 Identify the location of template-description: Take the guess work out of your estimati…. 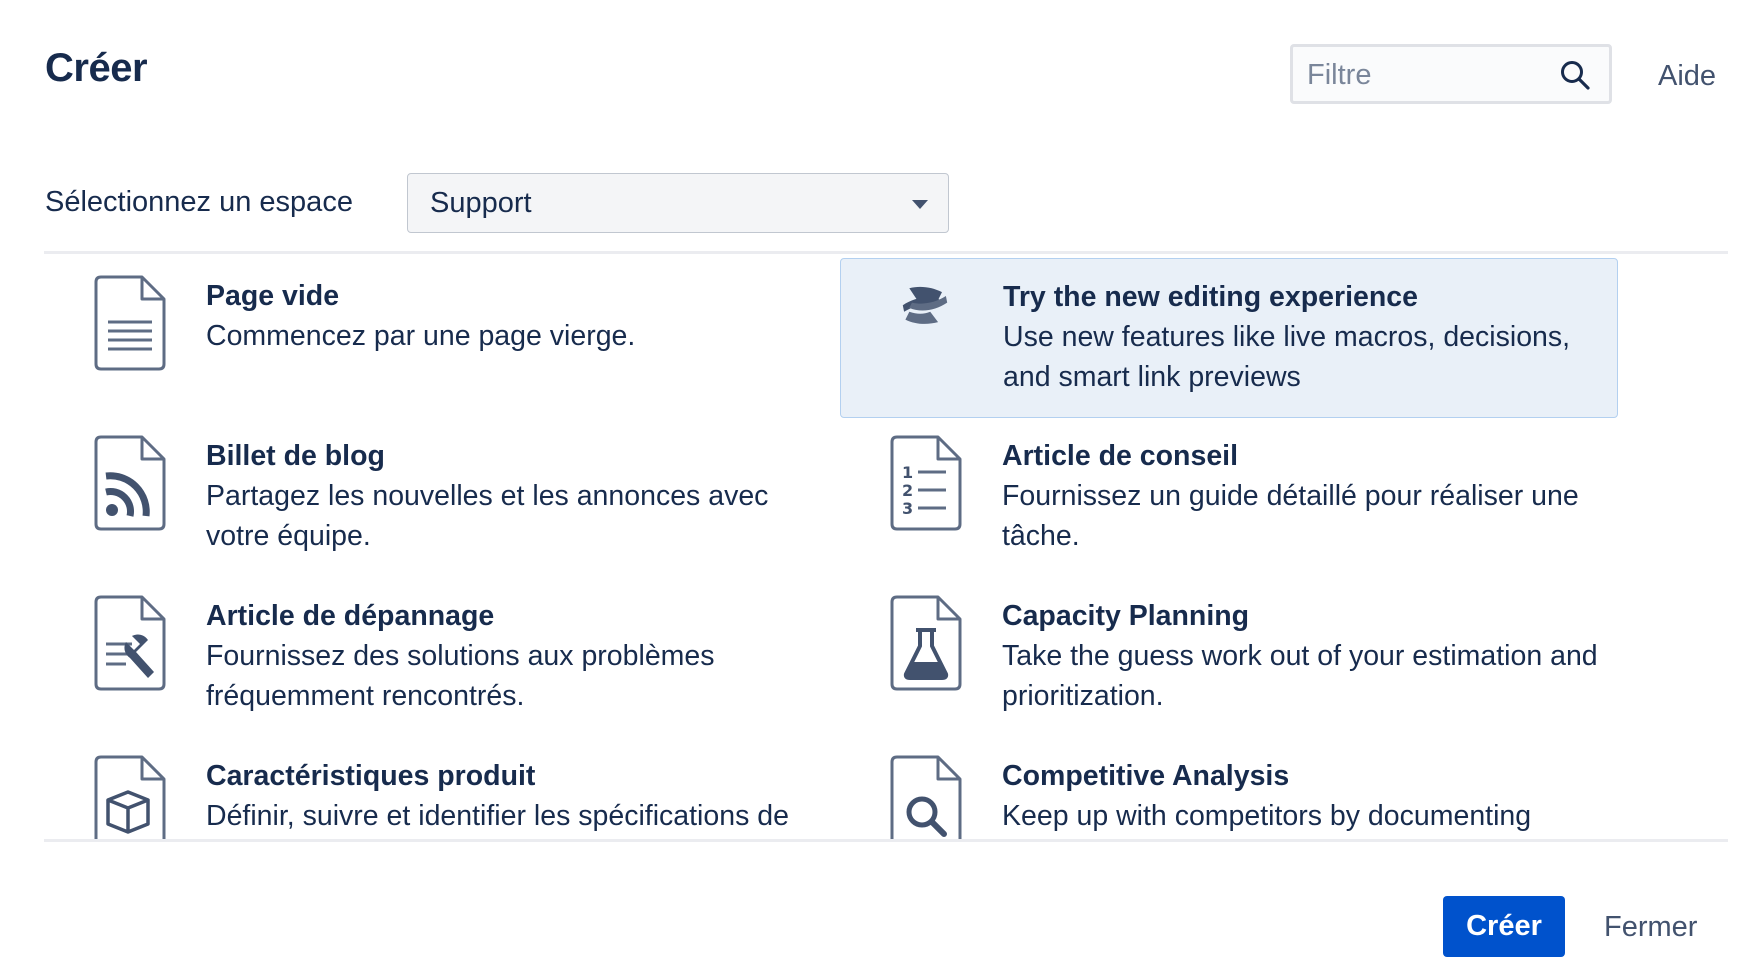
(1300, 676).